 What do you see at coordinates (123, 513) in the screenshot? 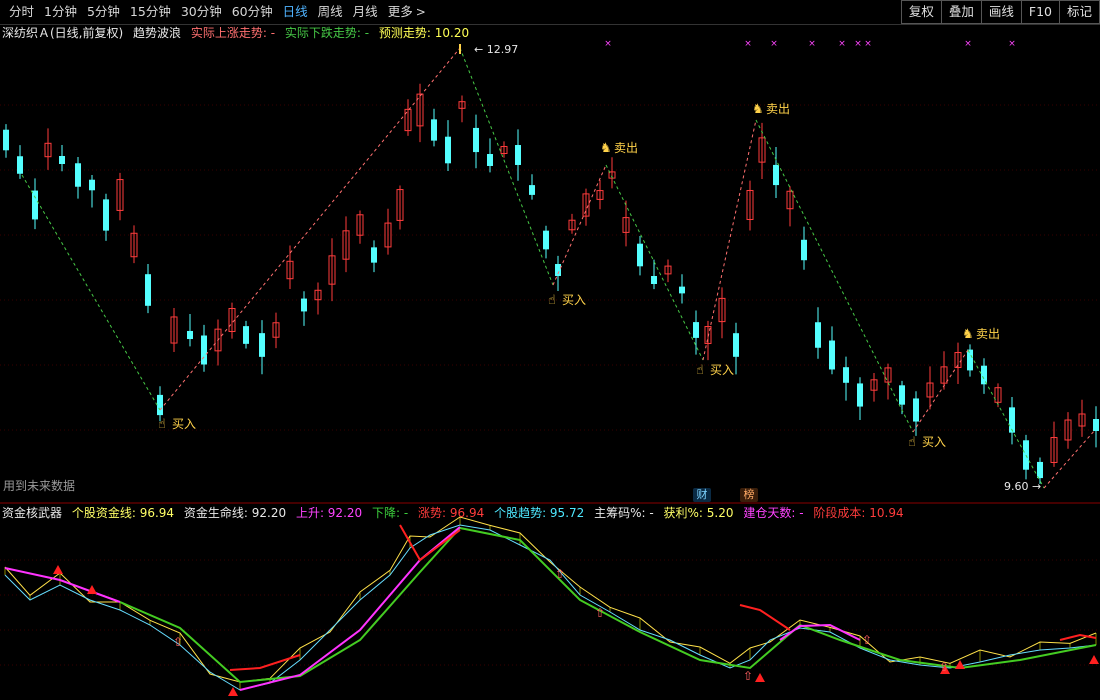
I see `capital-line-value: 个股资金线: 96.94` at bounding box center [123, 513].